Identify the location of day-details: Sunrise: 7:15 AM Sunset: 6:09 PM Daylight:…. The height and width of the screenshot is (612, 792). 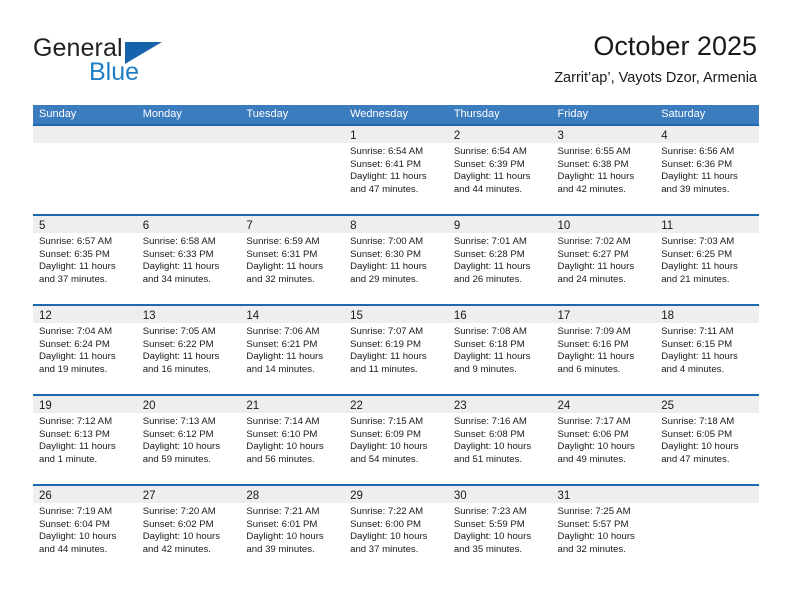
(396, 439).